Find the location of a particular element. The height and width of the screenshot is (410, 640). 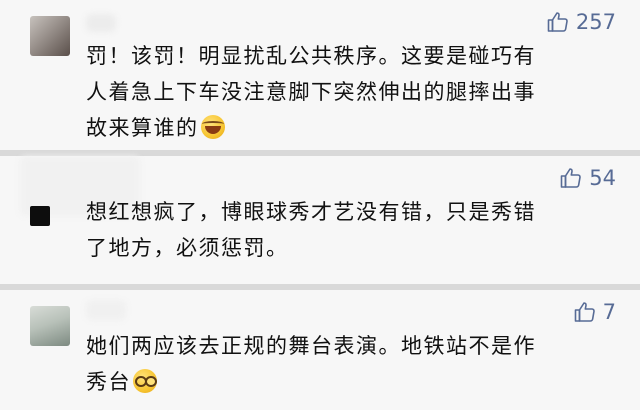

like-button: 7 is located at coordinates (594, 312).